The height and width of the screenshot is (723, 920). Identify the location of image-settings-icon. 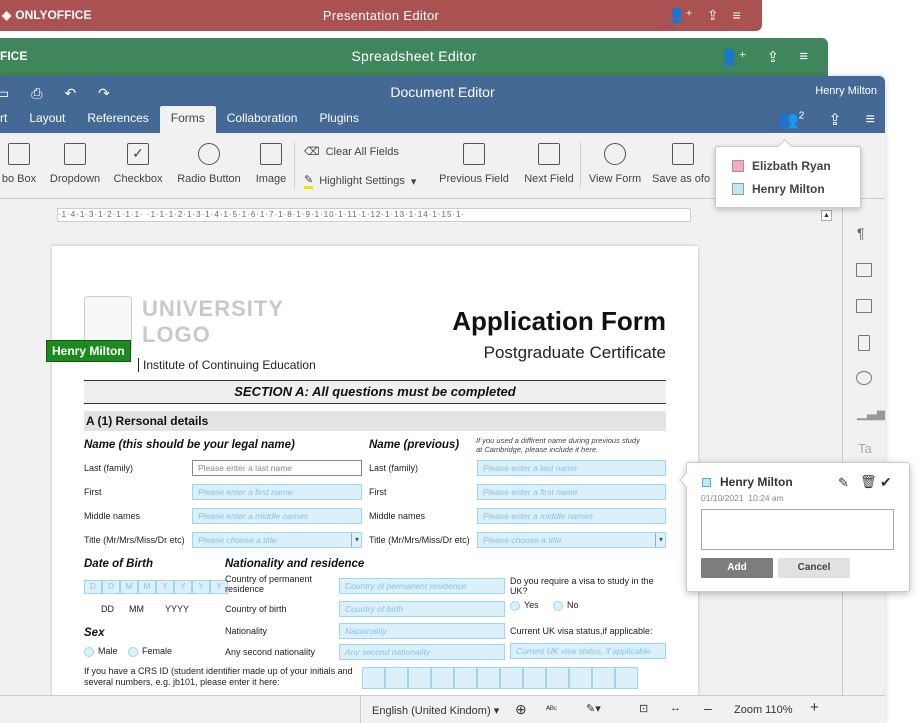
(864, 306).